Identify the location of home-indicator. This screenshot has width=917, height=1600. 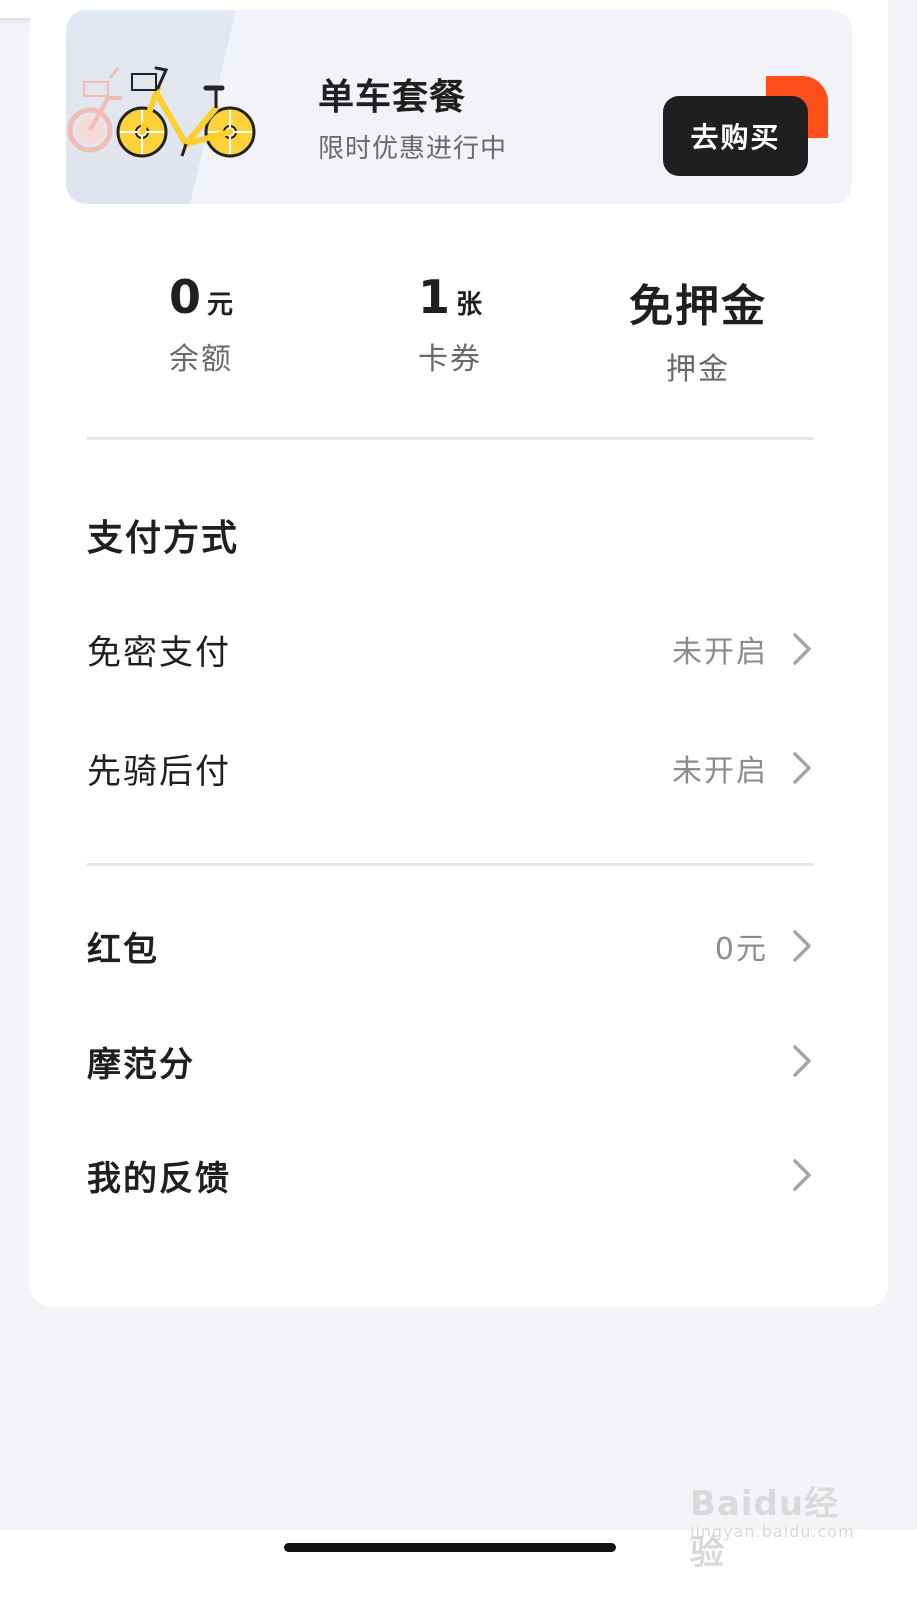
(450, 1547).